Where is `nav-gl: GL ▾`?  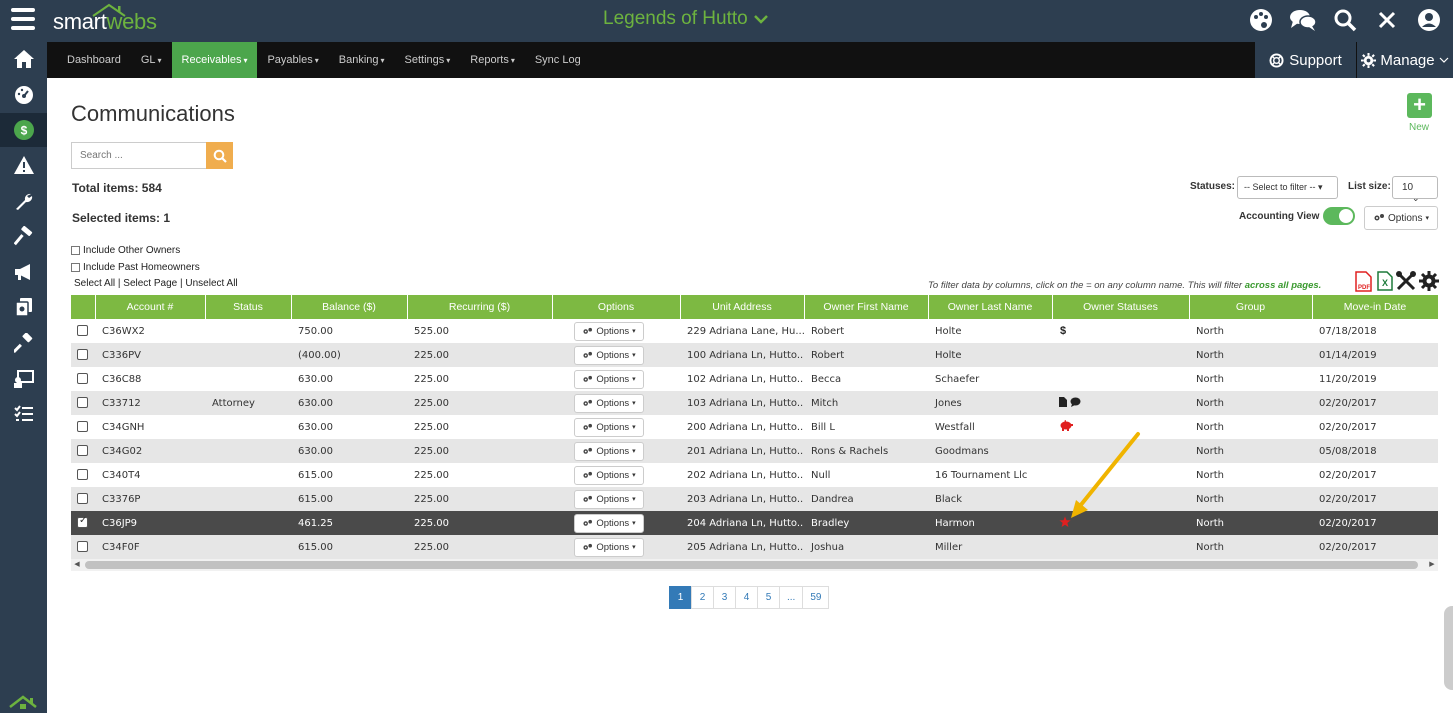 nav-gl: GL ▾ is located at coordinates (151, 60).